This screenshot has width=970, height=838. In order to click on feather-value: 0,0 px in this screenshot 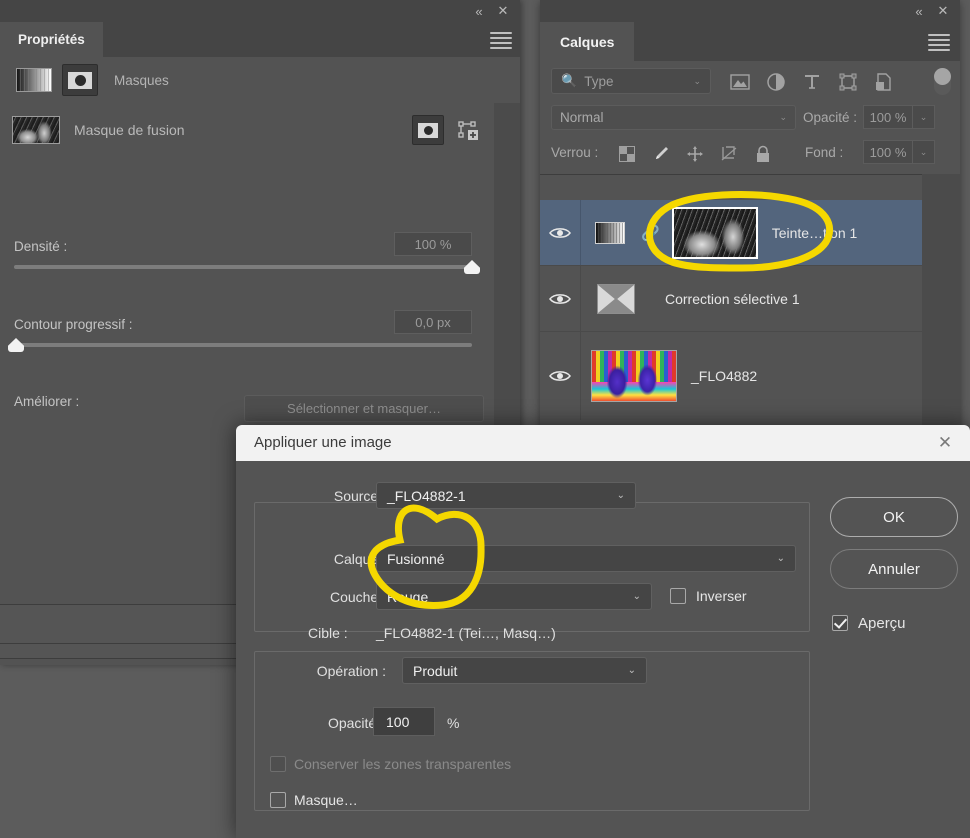, I will do `click(433, 322)`.